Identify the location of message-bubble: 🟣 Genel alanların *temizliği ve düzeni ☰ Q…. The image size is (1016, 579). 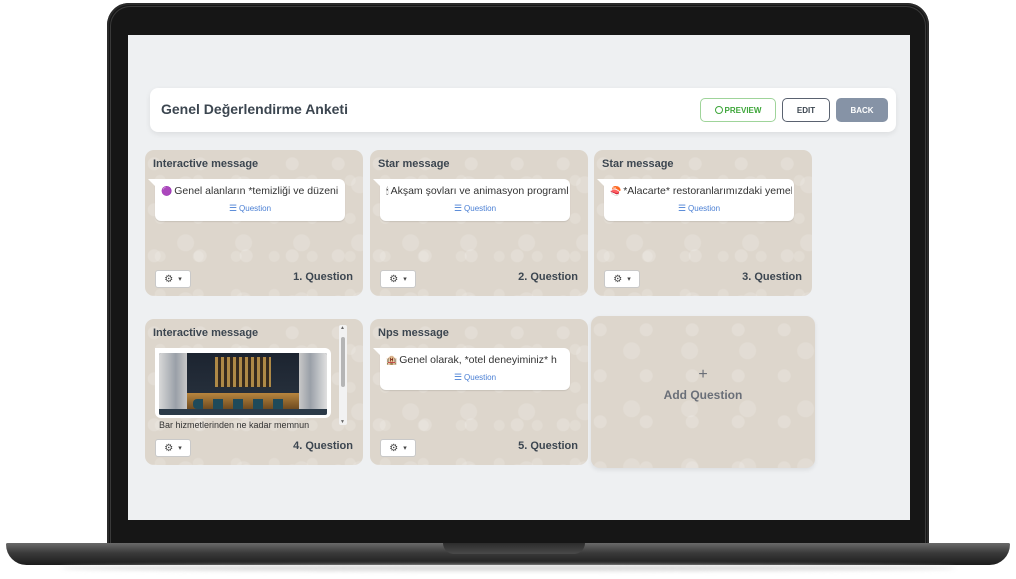
(246, 200).